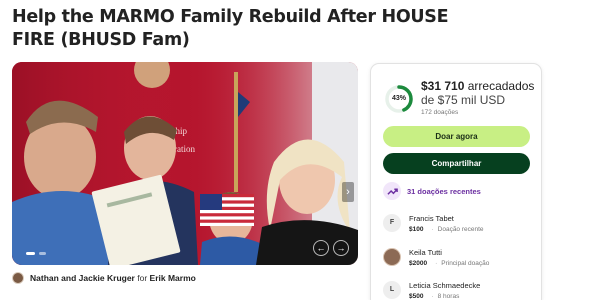 This screenshot has height=300, width=600. I want to click on organizer-avatar, so click(18, 278).